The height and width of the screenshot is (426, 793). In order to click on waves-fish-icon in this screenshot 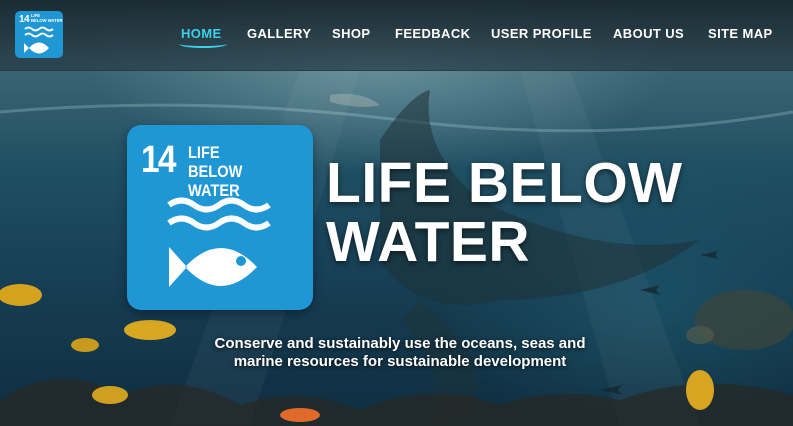, I will do `click(39, 40)`.